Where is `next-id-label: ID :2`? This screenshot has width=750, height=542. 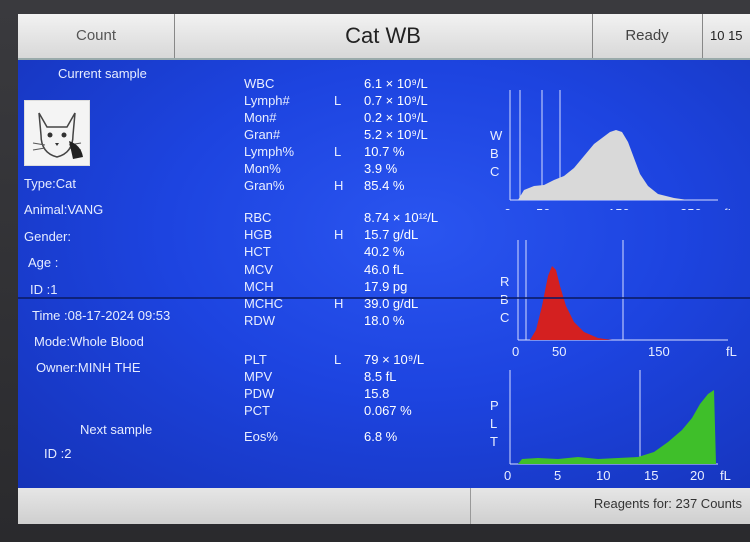 next-id-label: ID :2 is located at coordinates (58, 453).